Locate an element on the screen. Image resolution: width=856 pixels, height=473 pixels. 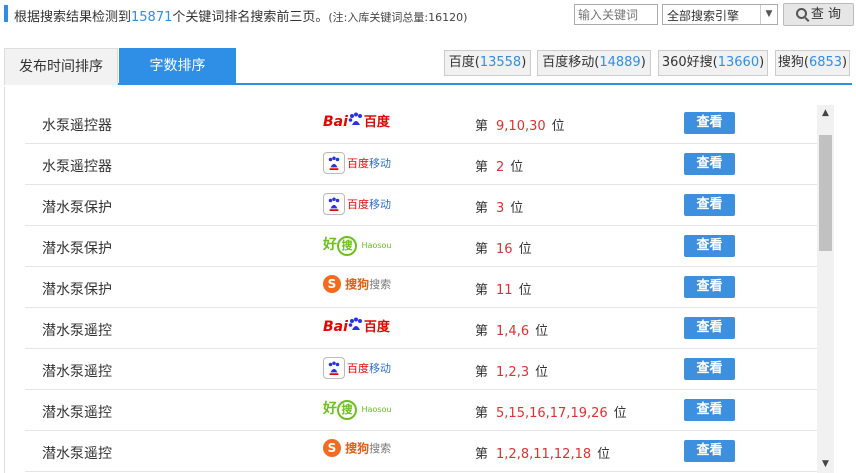
rank-text: 第 1,2,8,11,12,18 位 is located at coordinates (543, 454).